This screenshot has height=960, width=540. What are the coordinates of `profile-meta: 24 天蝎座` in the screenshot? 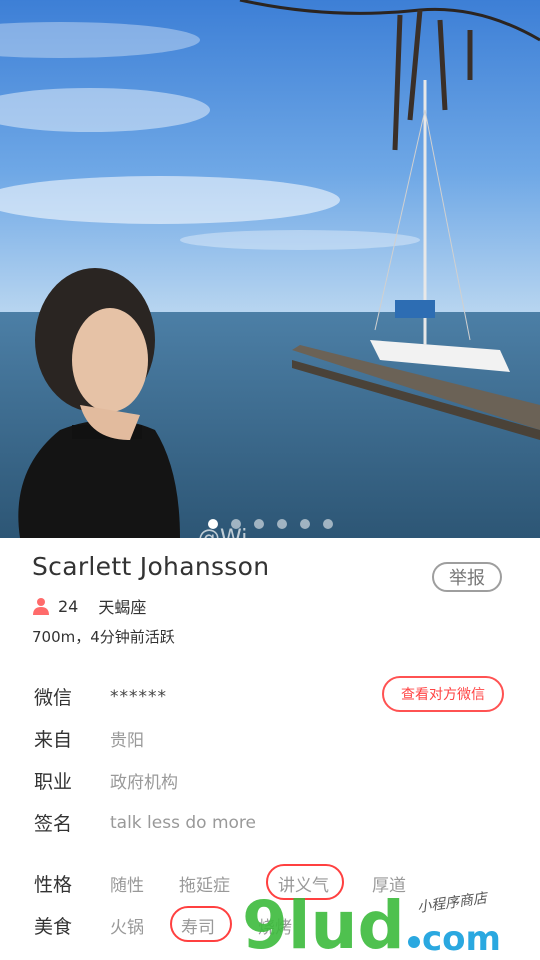 It's located at (89, 606).